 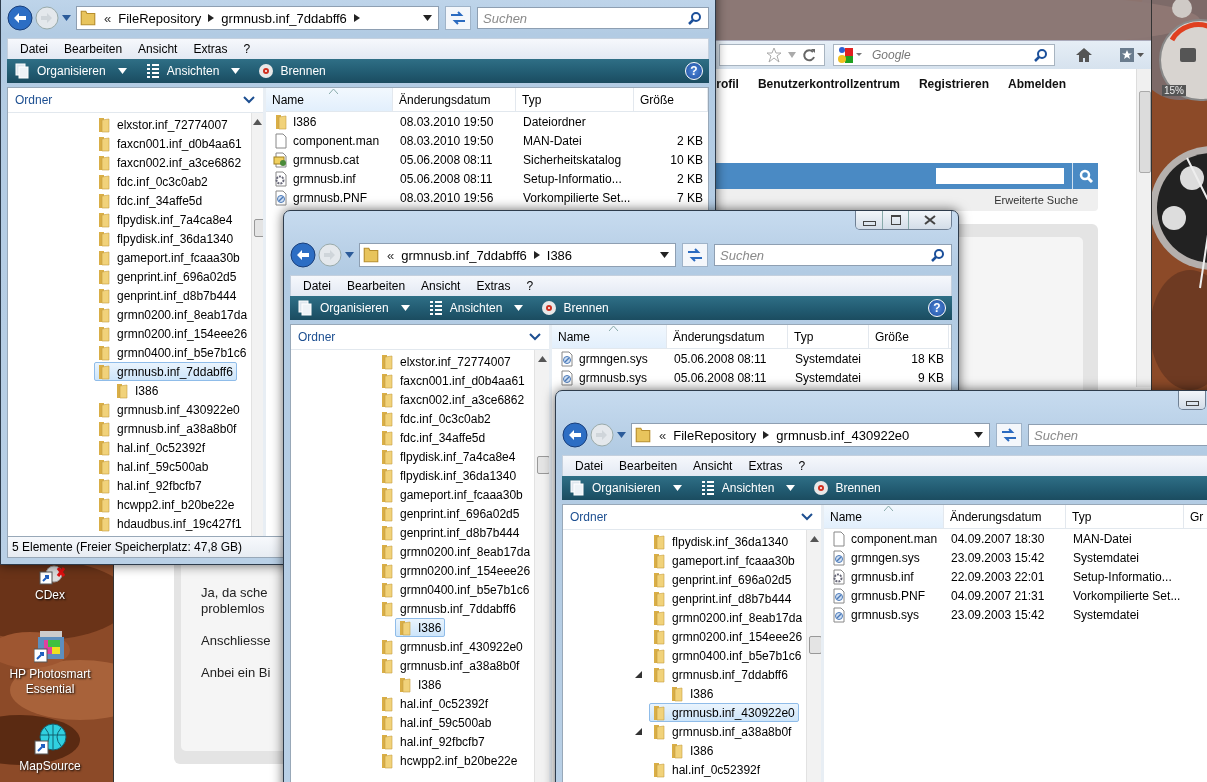 I want to click on column-header: Gr, so click(x=1195, y=516).